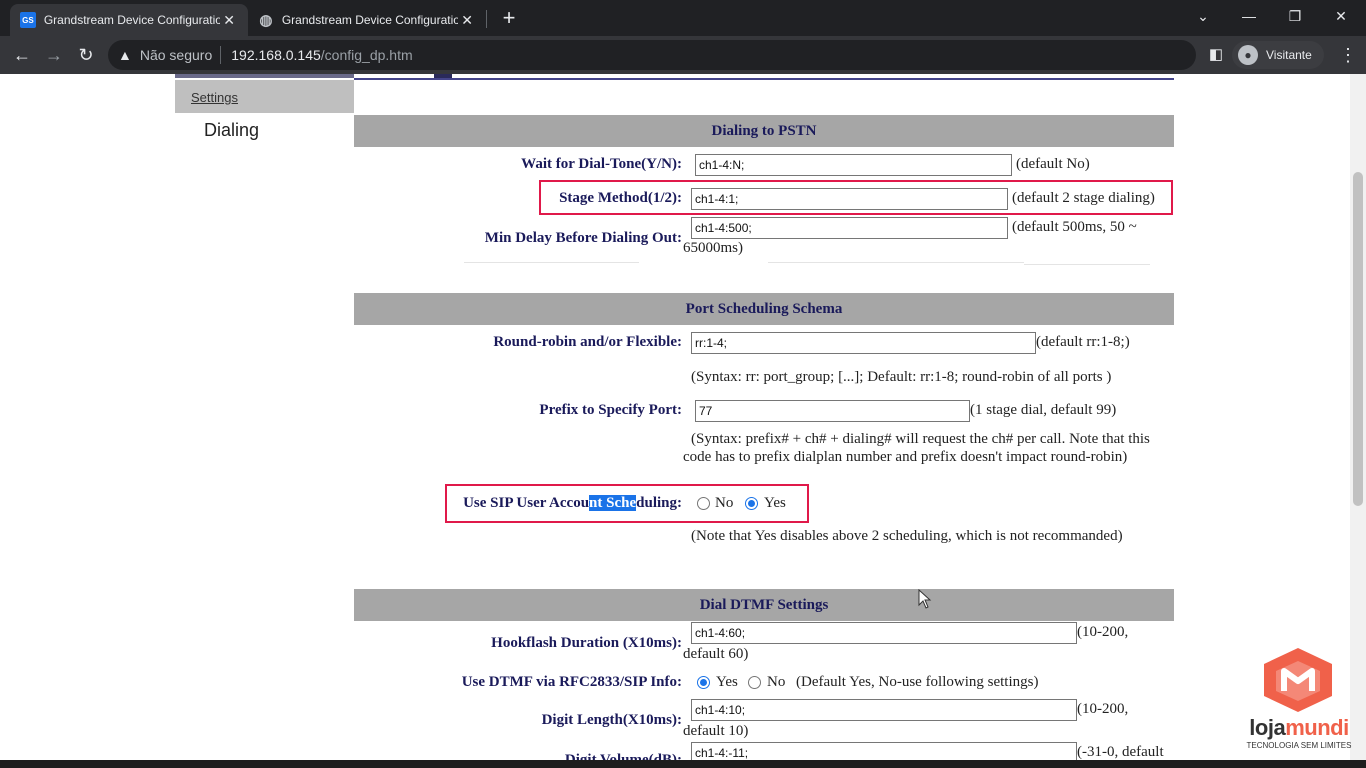  Describe the element at coordinates (1267, 727) in the screenshot. I see `brand-name-part1: loja` at that location.